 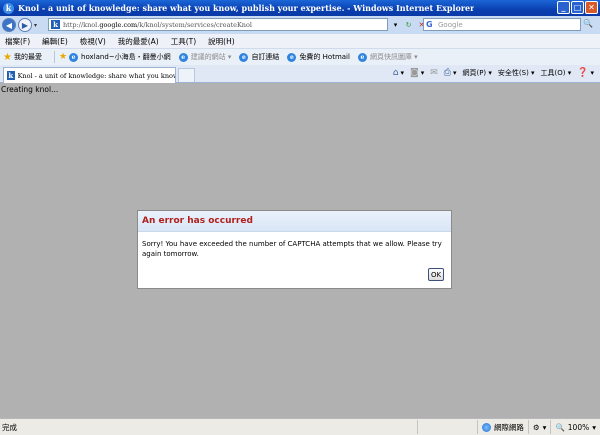 I want to click on window-controls: _ □ ✕, so click(x=577, y=7).